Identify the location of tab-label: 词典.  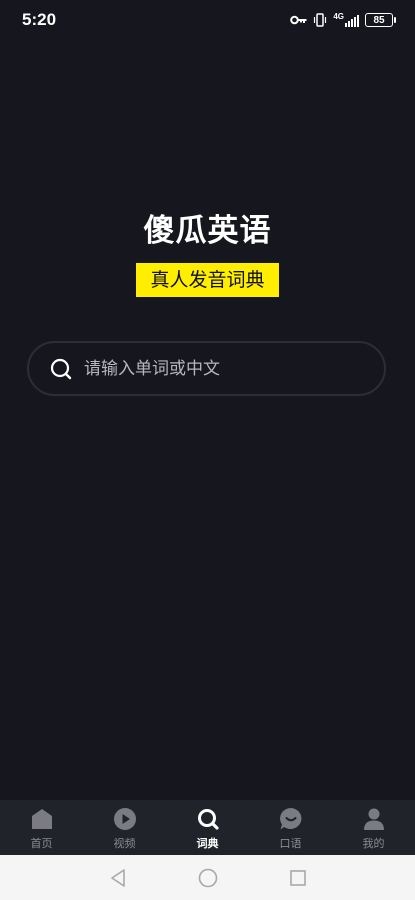
(207, 843).